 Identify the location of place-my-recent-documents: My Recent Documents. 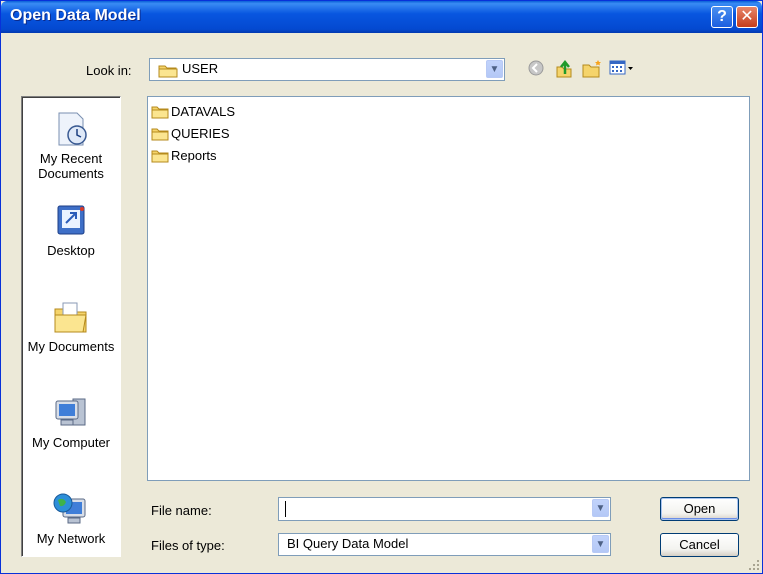
(71, 145).